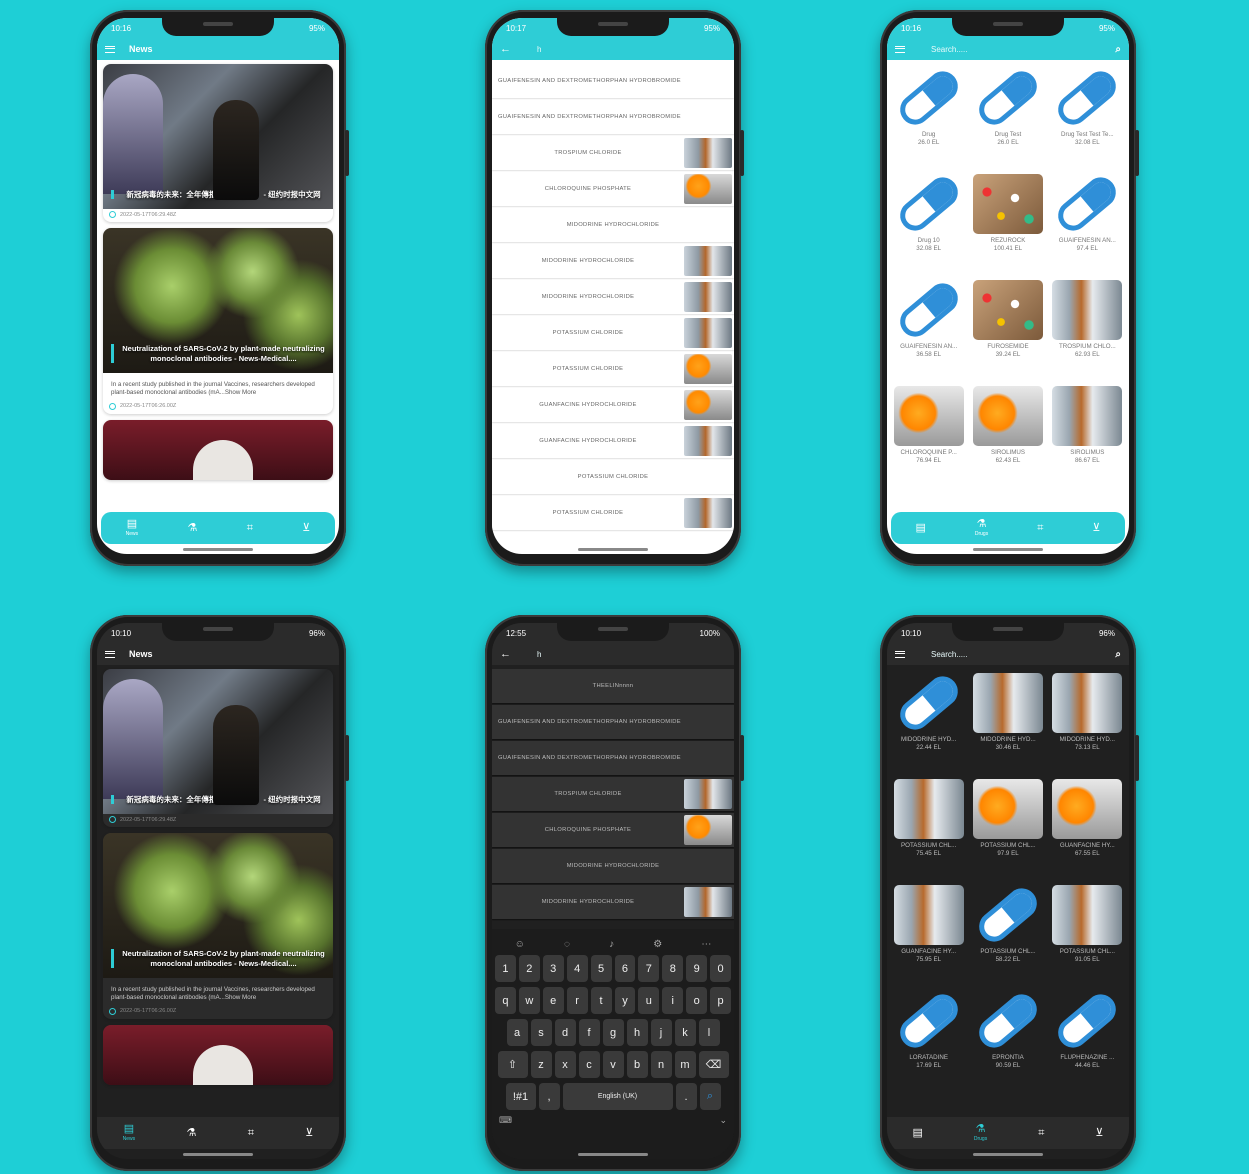 Image resolution: width=1249 pixels, height=1174 pixels. Describe the element at coordinates (1007, 832) in the screenshot. I see `drug-card: POTASSIUM CHL... 97.9 EL` at that location.